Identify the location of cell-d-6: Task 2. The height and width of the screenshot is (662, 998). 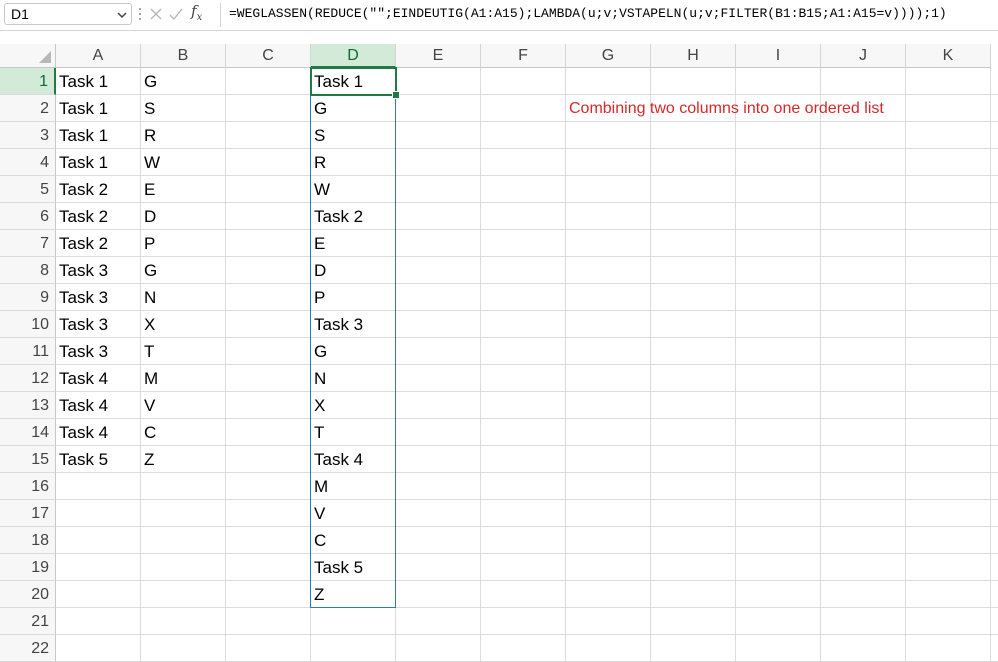
(353, 216).